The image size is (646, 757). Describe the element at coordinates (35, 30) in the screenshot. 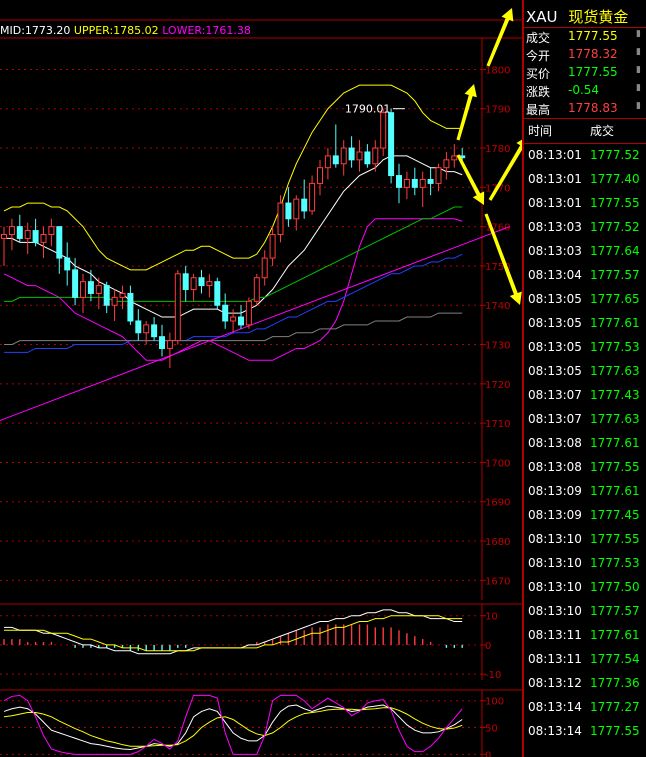

I see `mid-value: MID:1773.20` at that location.